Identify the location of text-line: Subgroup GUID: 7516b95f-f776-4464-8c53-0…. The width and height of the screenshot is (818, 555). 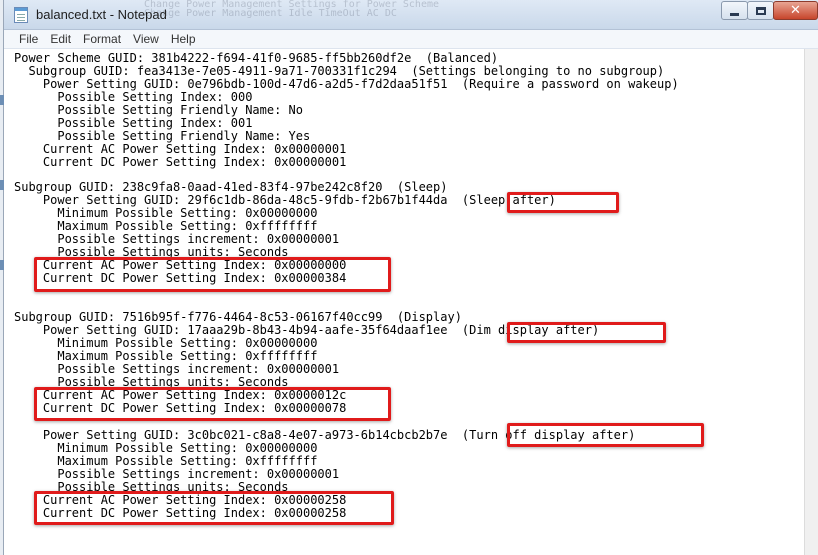
(238, 317).